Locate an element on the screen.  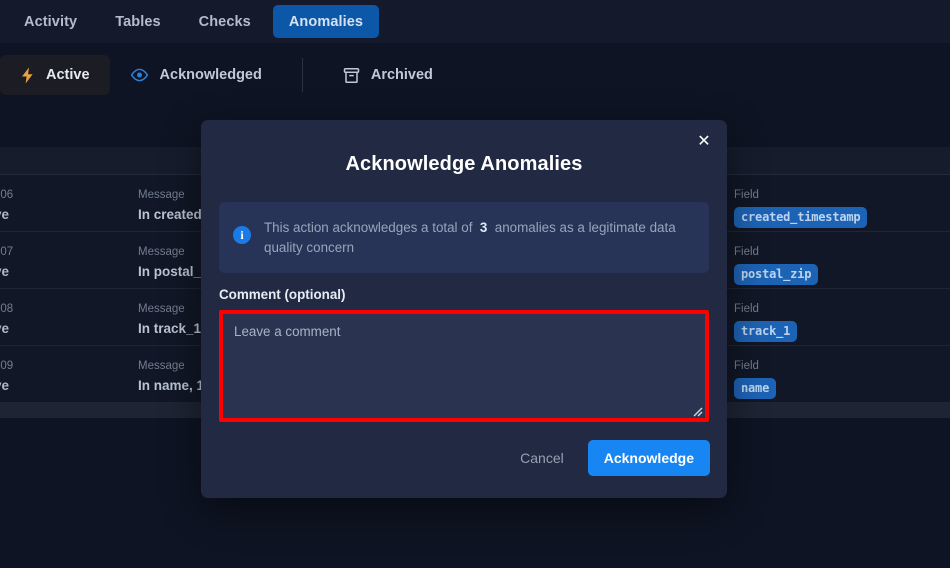
primary-nav: Activity Tables Checks Anomalies is located at coordinates (475, 21).